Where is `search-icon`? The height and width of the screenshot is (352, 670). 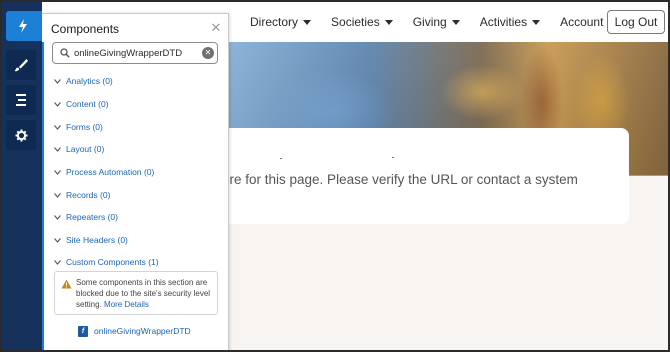 search-icon is located at coordinates (65, 53).